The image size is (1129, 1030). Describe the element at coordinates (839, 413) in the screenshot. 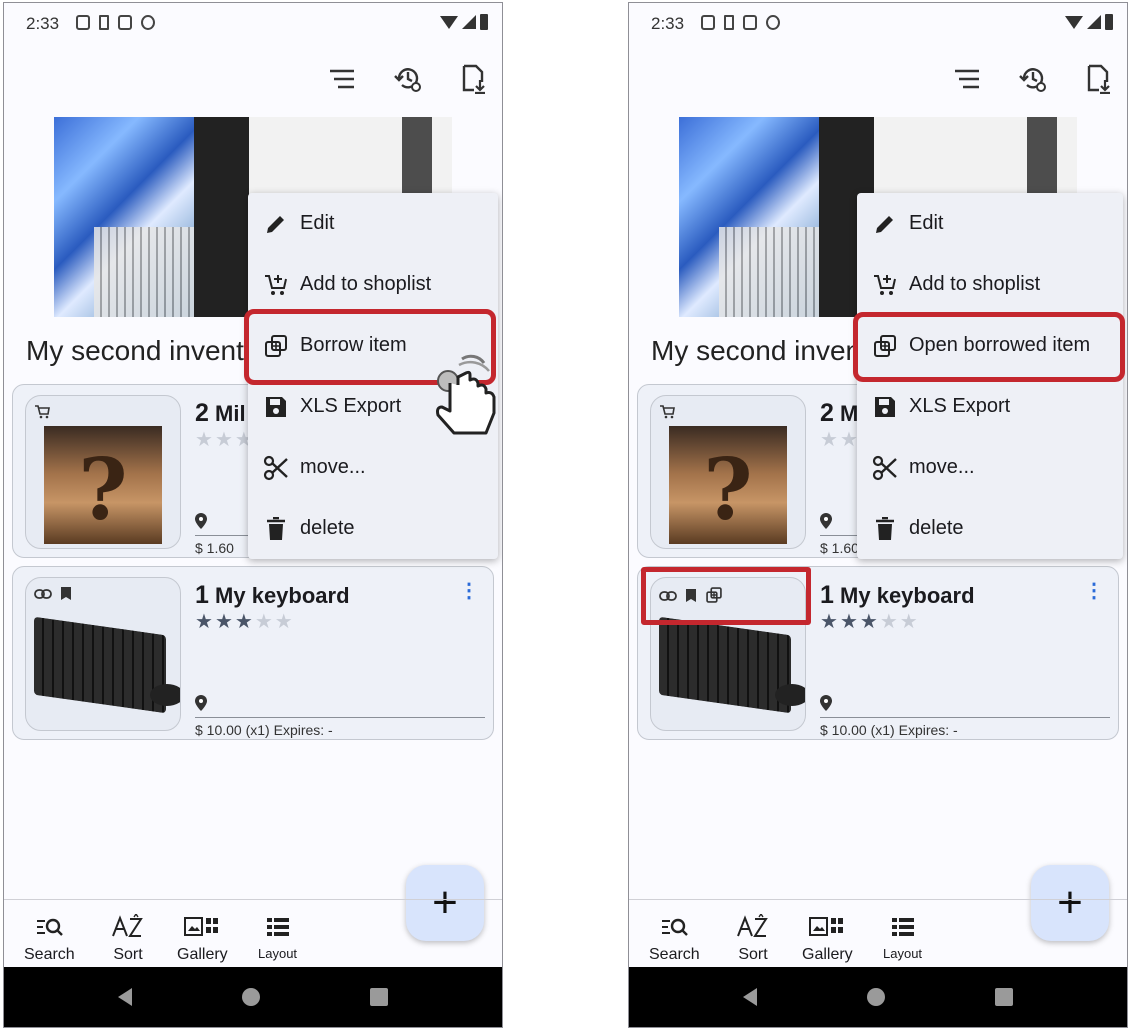

I see `item-name: 2 M` at that location.